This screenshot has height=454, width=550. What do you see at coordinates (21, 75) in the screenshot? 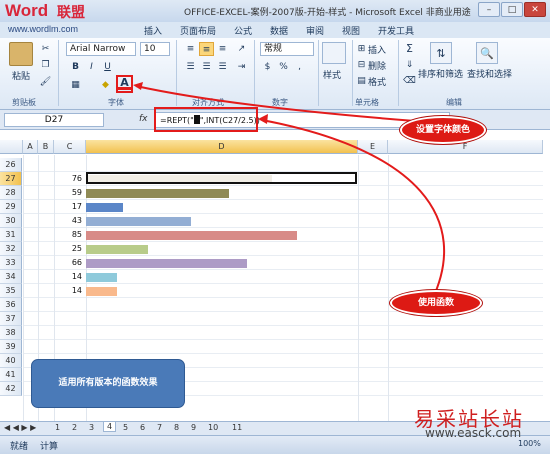
I see `paste-label: 粘贴` at bounding box center [21, 75].